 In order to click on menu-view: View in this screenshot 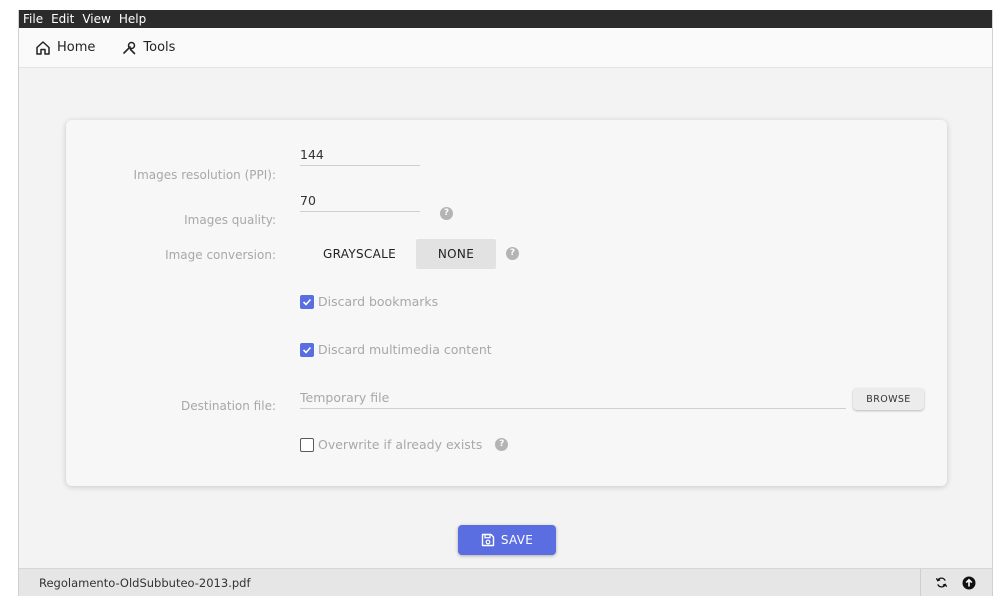, I will do `click(96, 19)`.